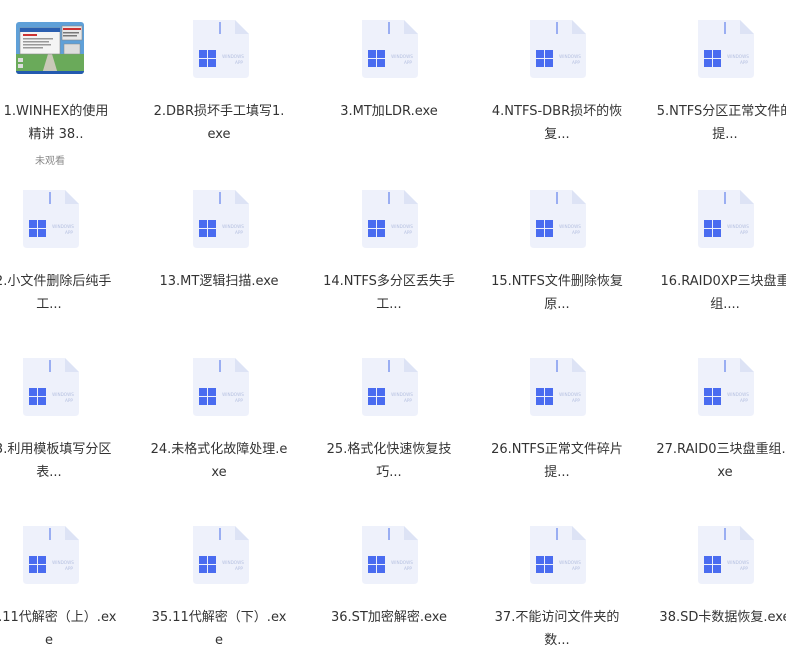 Image resolution: width=786 pixels, height=667 pixels. I want to click on file-tile: WINDOWS APP 35.11代解密（下）.exe, so click(227, 586).